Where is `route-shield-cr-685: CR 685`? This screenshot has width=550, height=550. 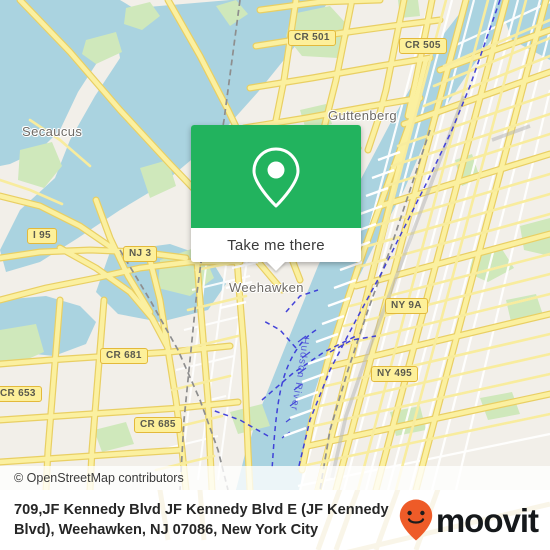 route-shield-cr-685: CR 685 is located at coordinates (158, 425).